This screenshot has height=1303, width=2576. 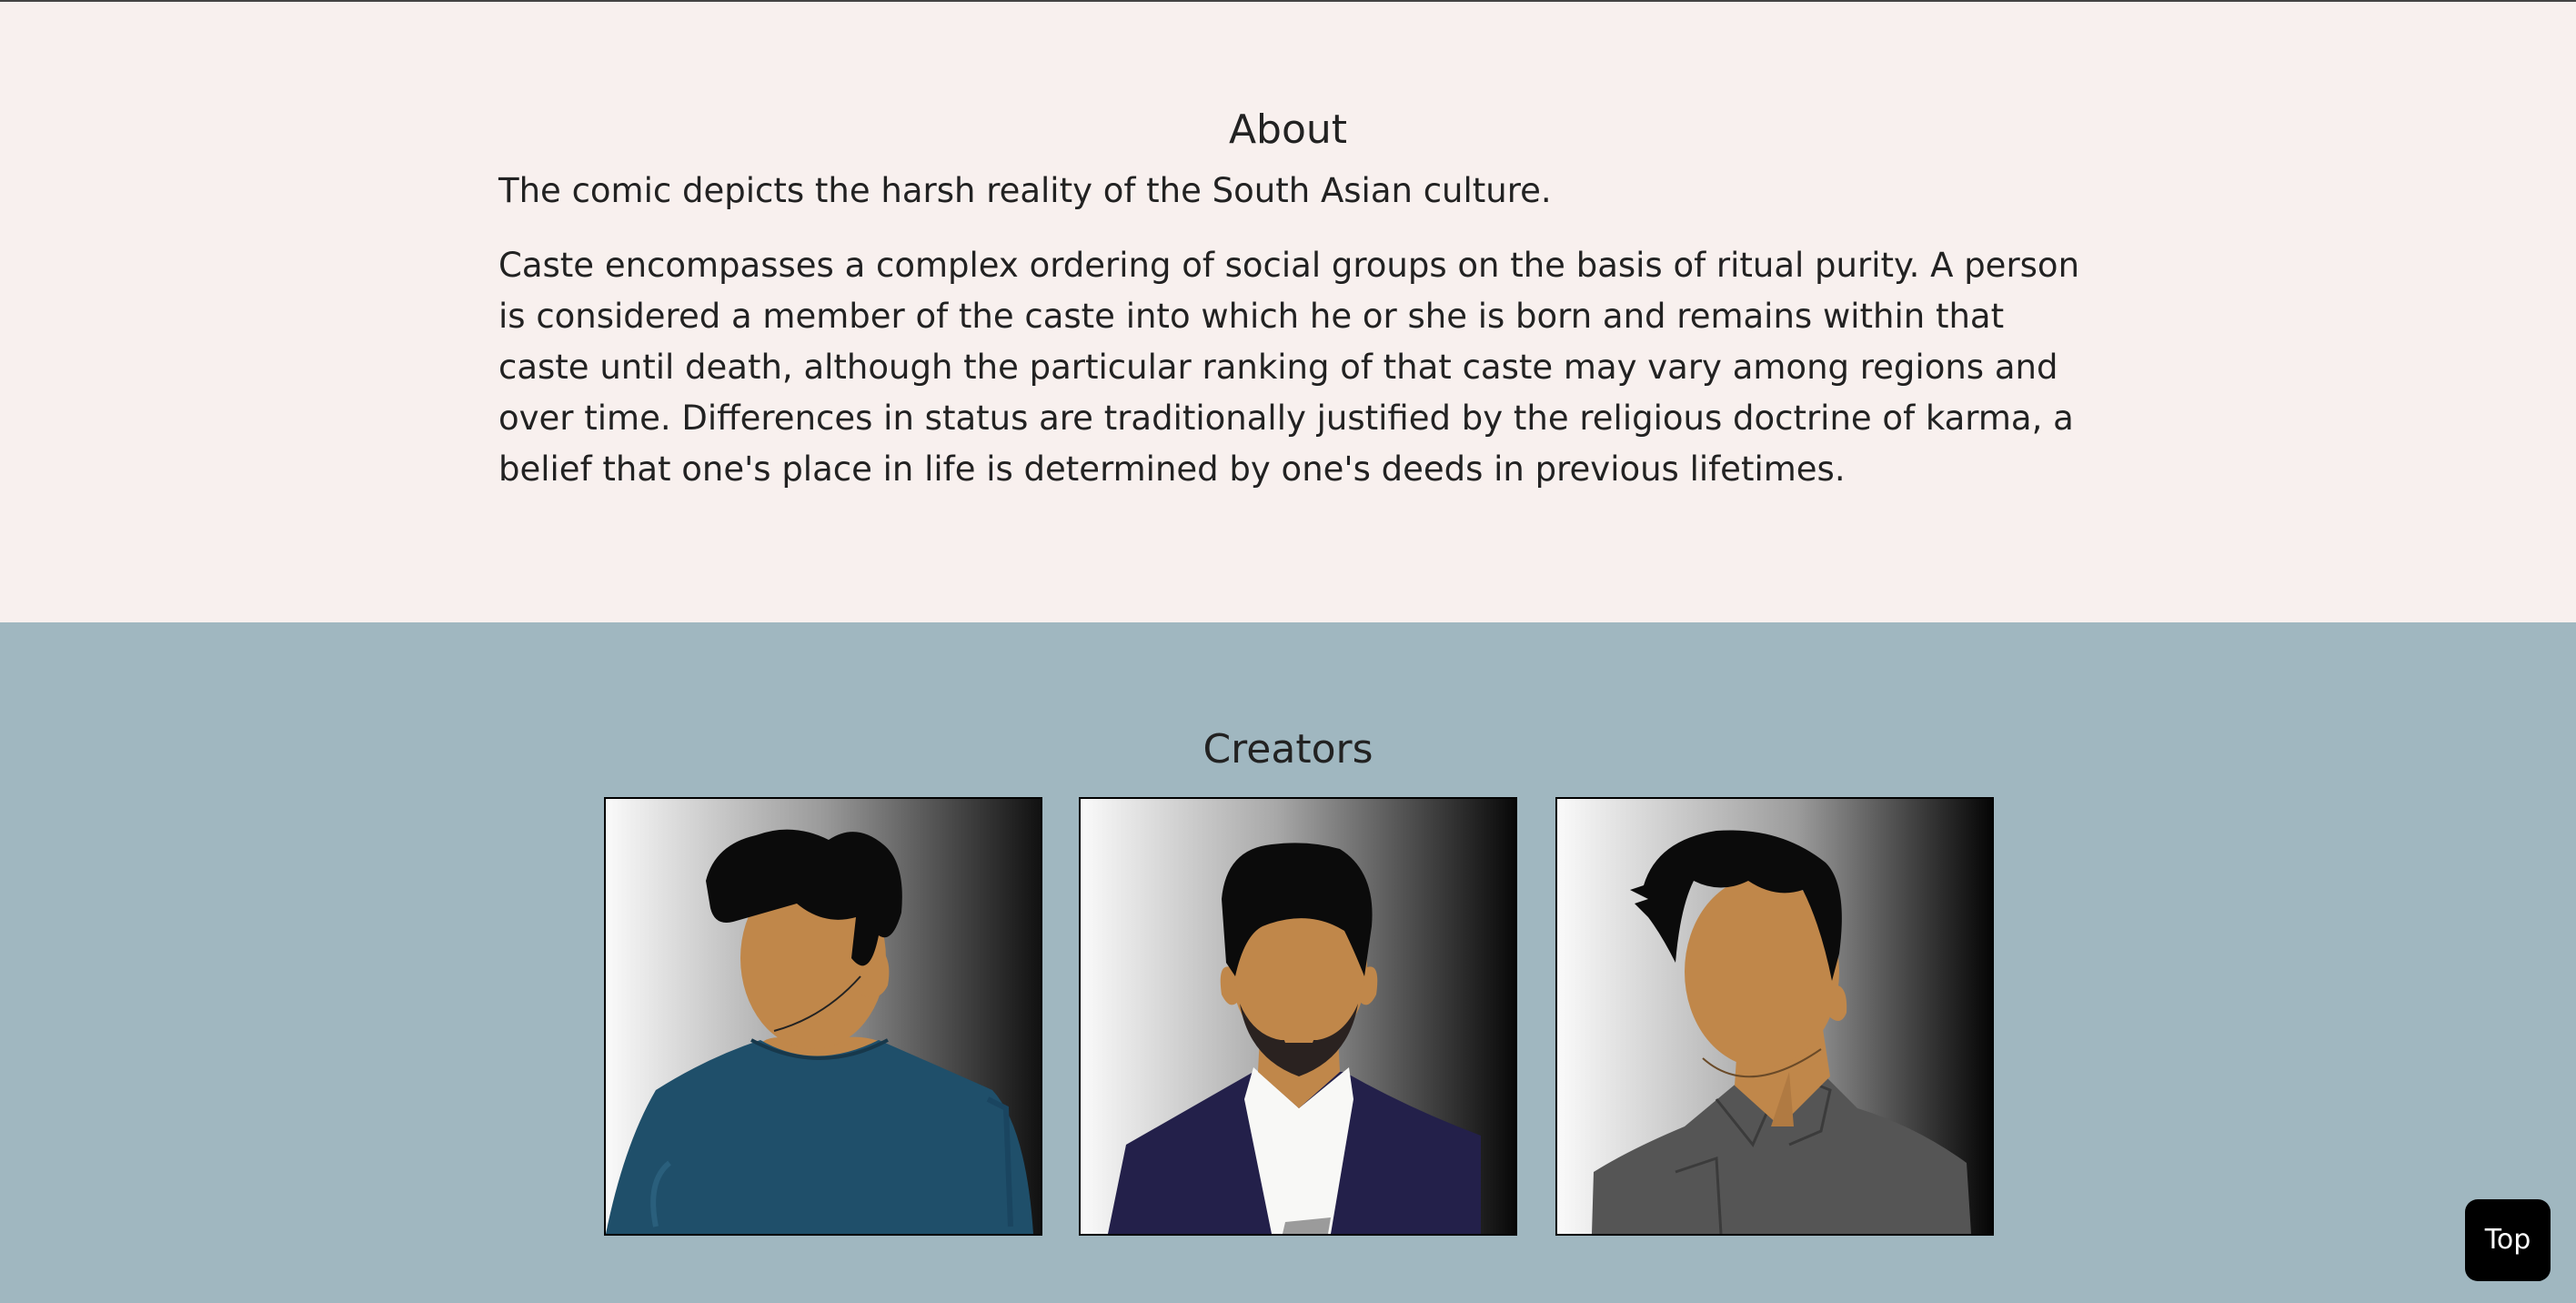 I want to click on creator-2-illustration, so click(x=1298, y=1016).